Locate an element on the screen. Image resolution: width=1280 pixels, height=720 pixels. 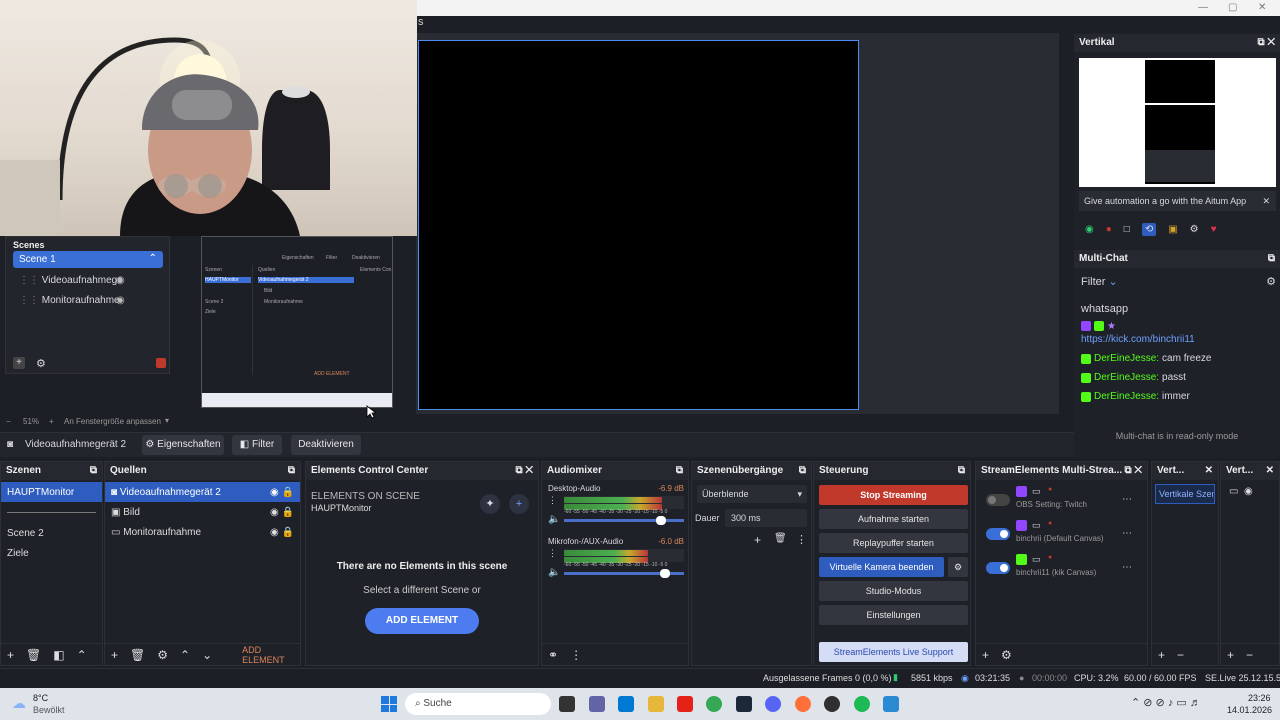
studio-mode-button: Studio-Modus is located at coordinates (893, 591).